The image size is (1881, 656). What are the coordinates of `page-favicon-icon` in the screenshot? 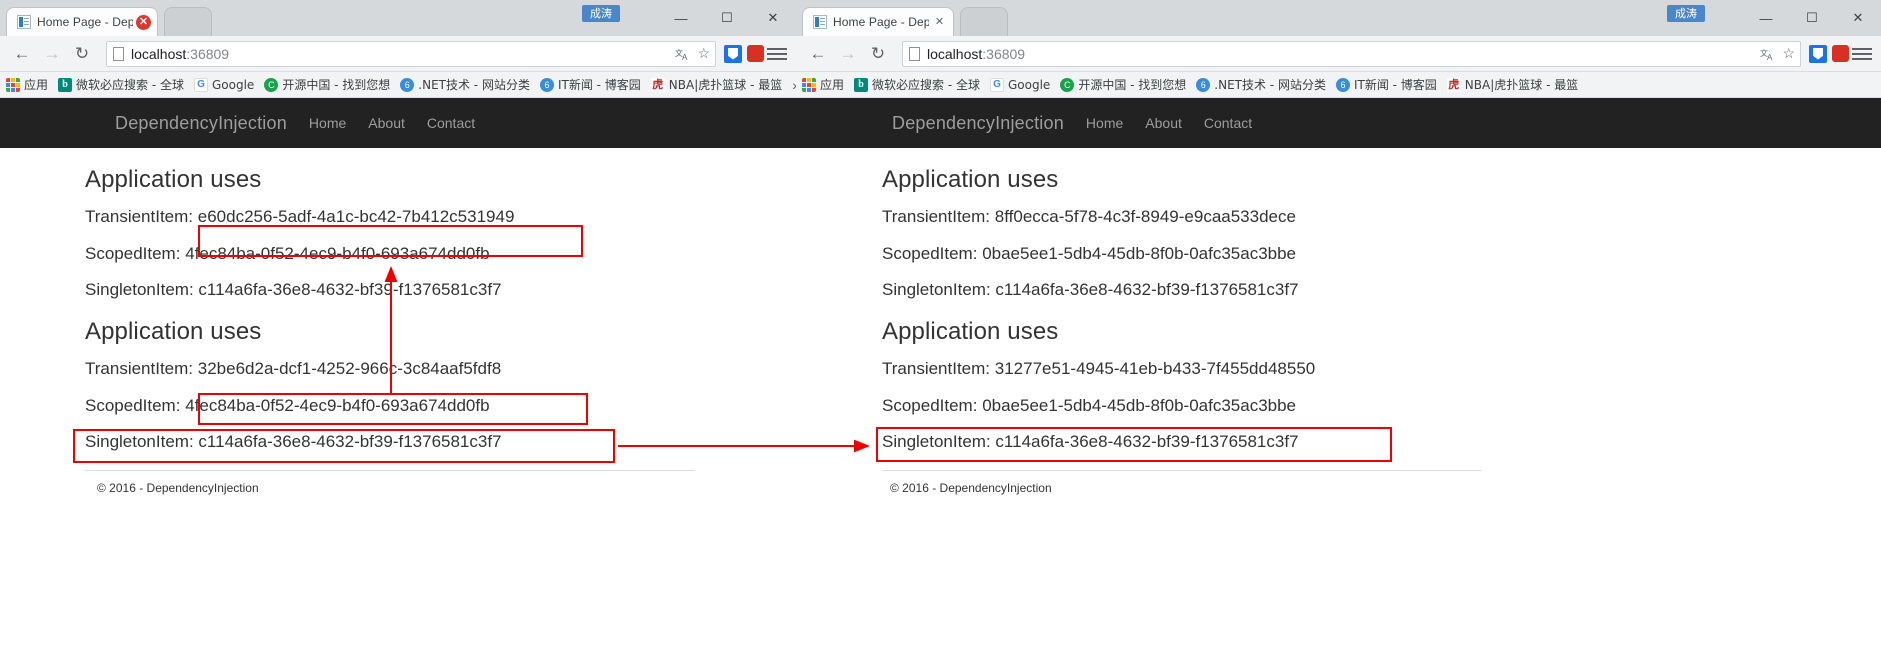 It's located at (820, 22).